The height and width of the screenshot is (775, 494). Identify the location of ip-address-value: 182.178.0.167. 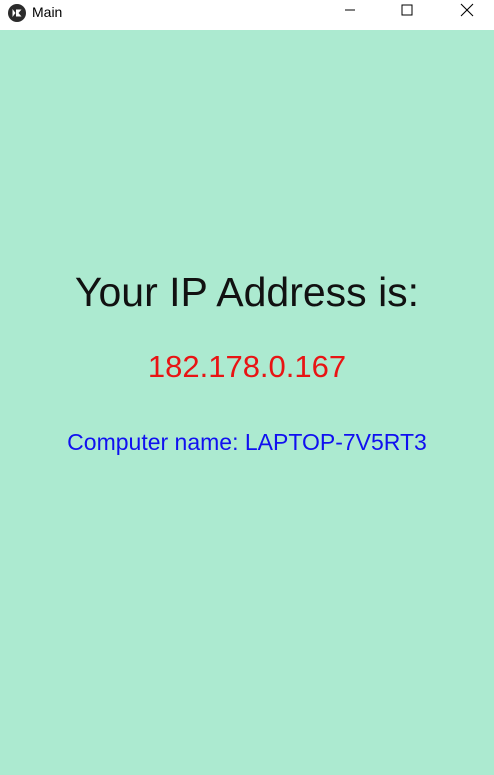
(247, 366).